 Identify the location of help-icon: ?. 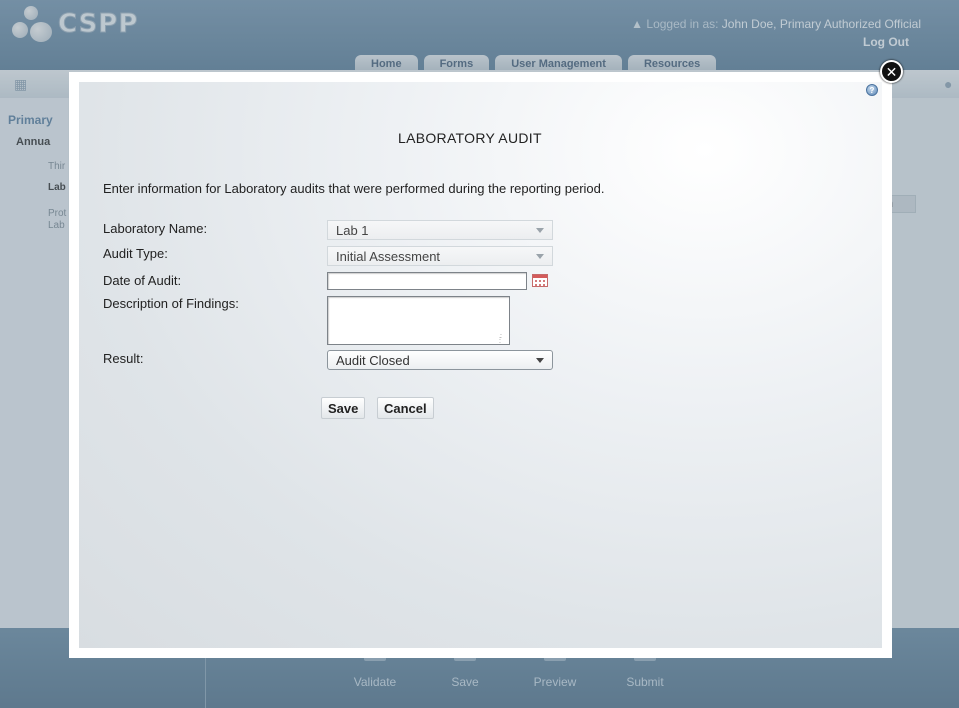
(872, 90).